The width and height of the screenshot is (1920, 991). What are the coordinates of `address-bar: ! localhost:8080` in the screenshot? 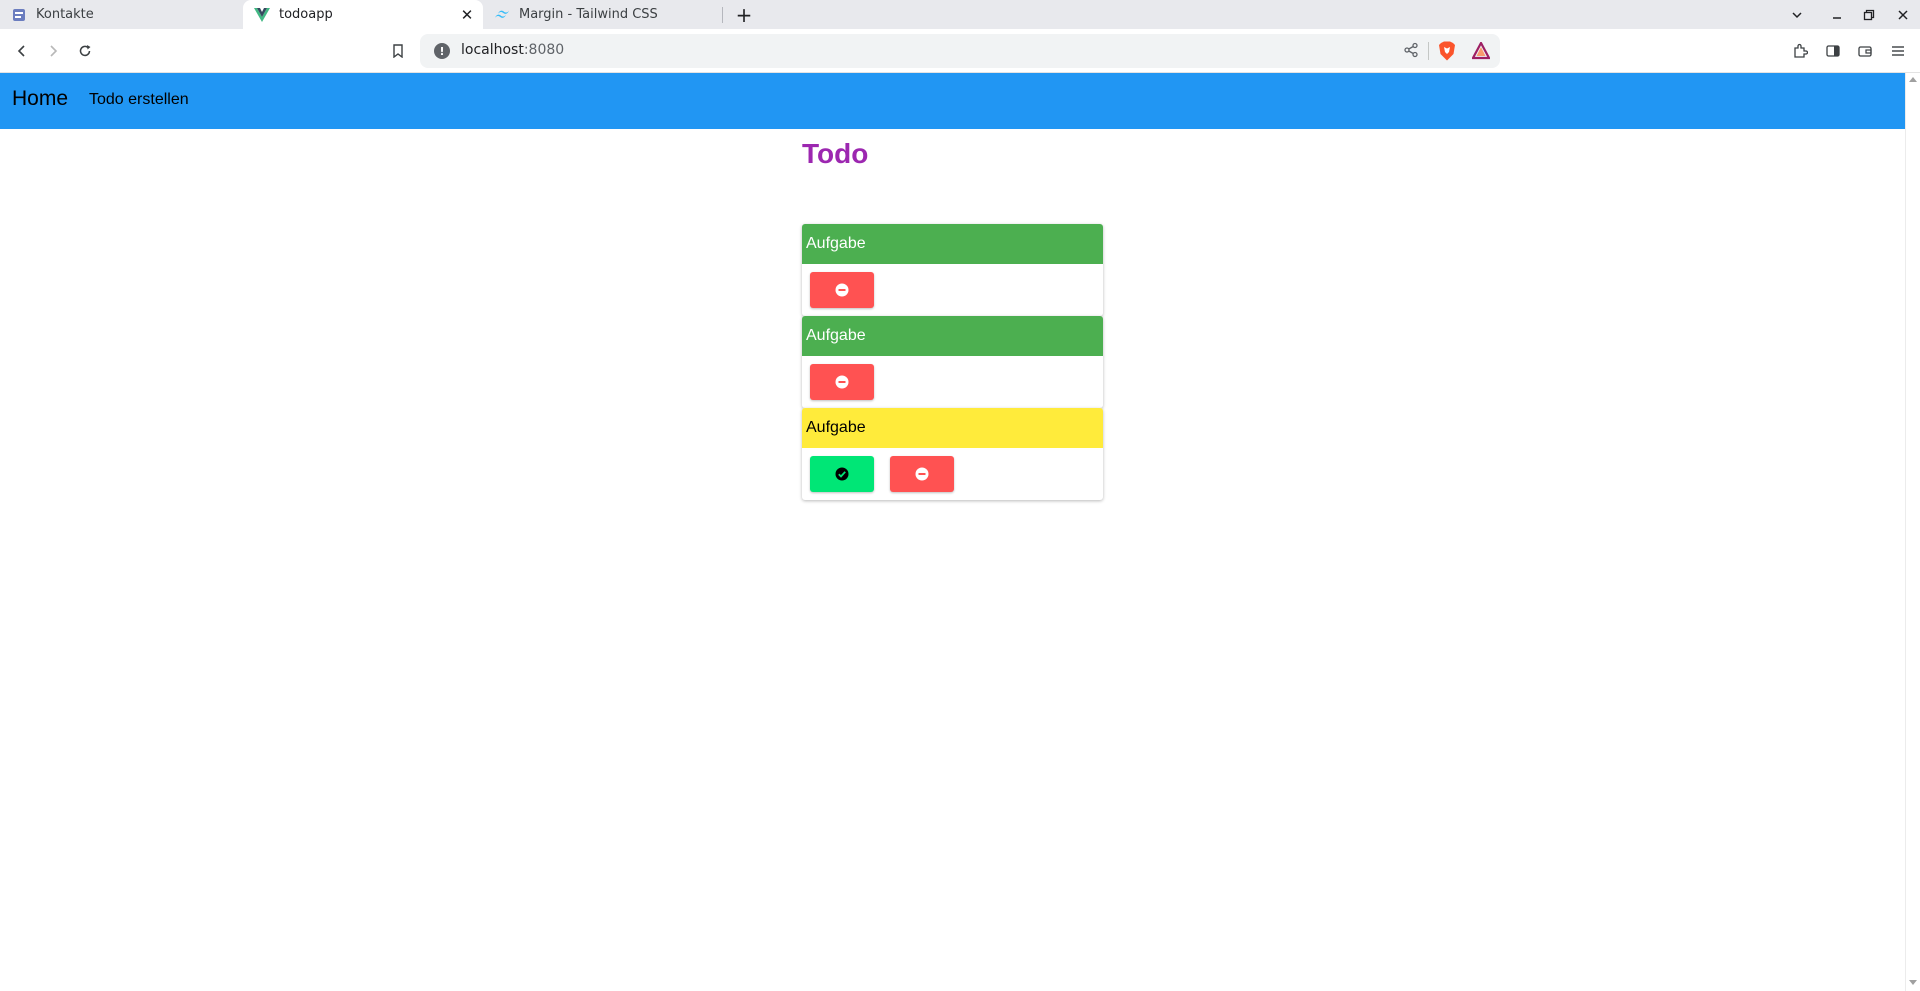 It's located at (960, 51).